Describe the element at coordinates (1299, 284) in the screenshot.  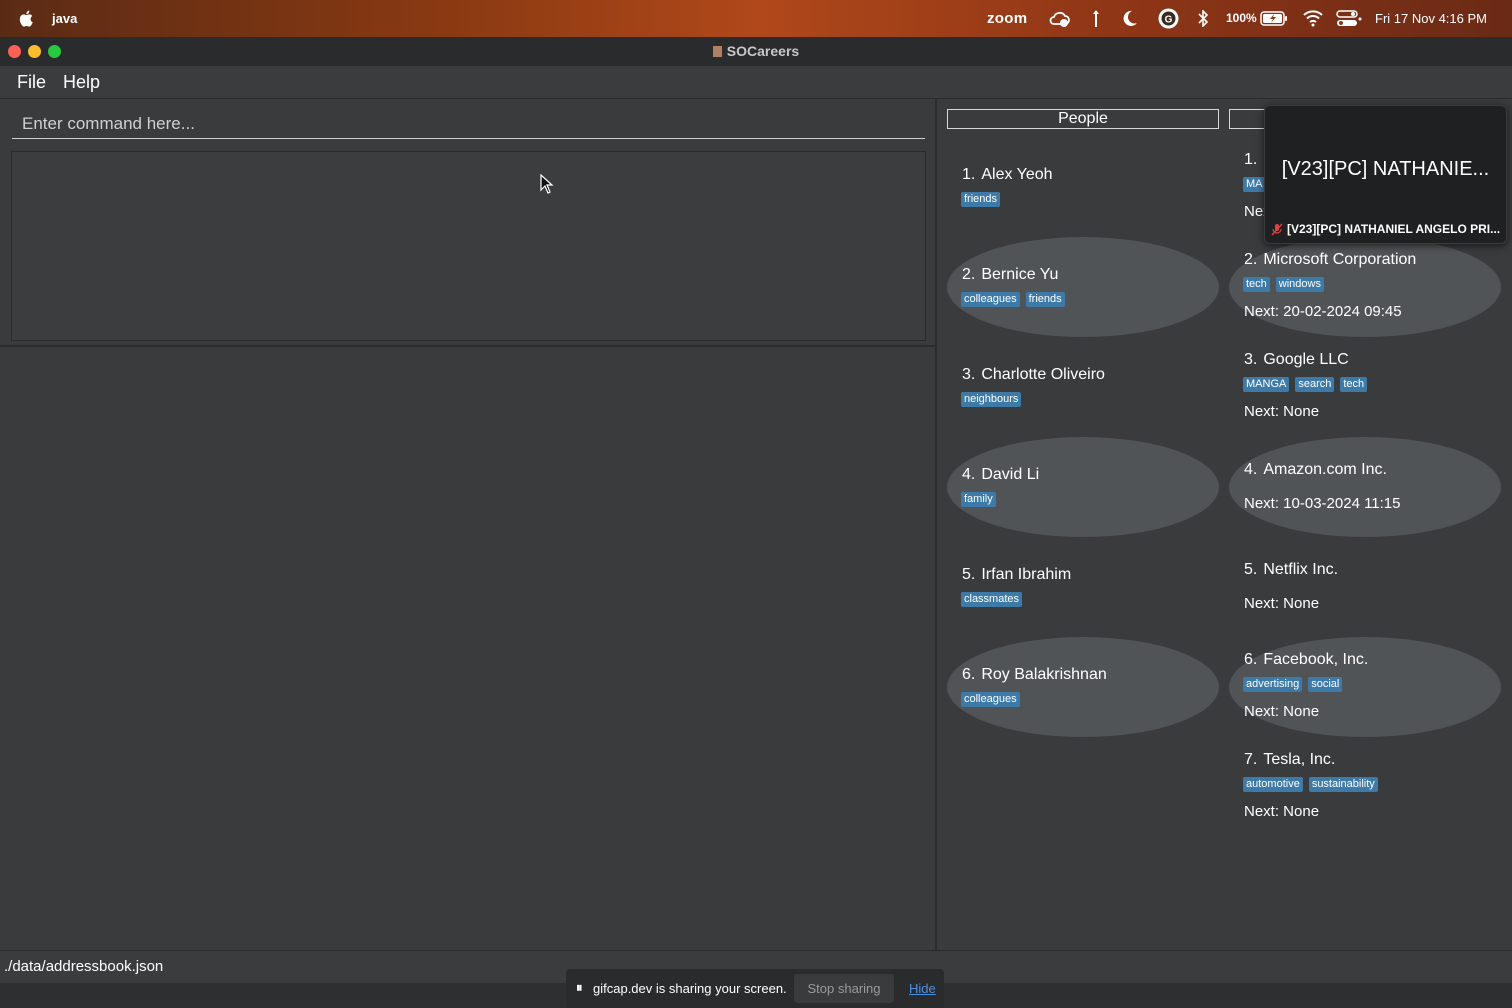
I see `tag-label: windows` at that location.